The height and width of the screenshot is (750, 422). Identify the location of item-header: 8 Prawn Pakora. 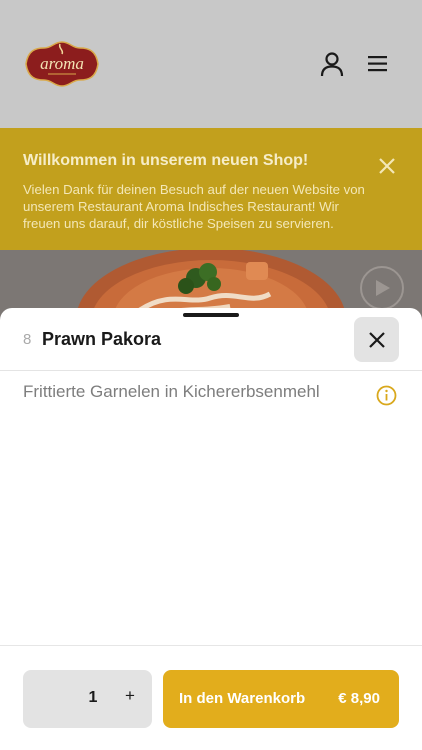
(211, 344).